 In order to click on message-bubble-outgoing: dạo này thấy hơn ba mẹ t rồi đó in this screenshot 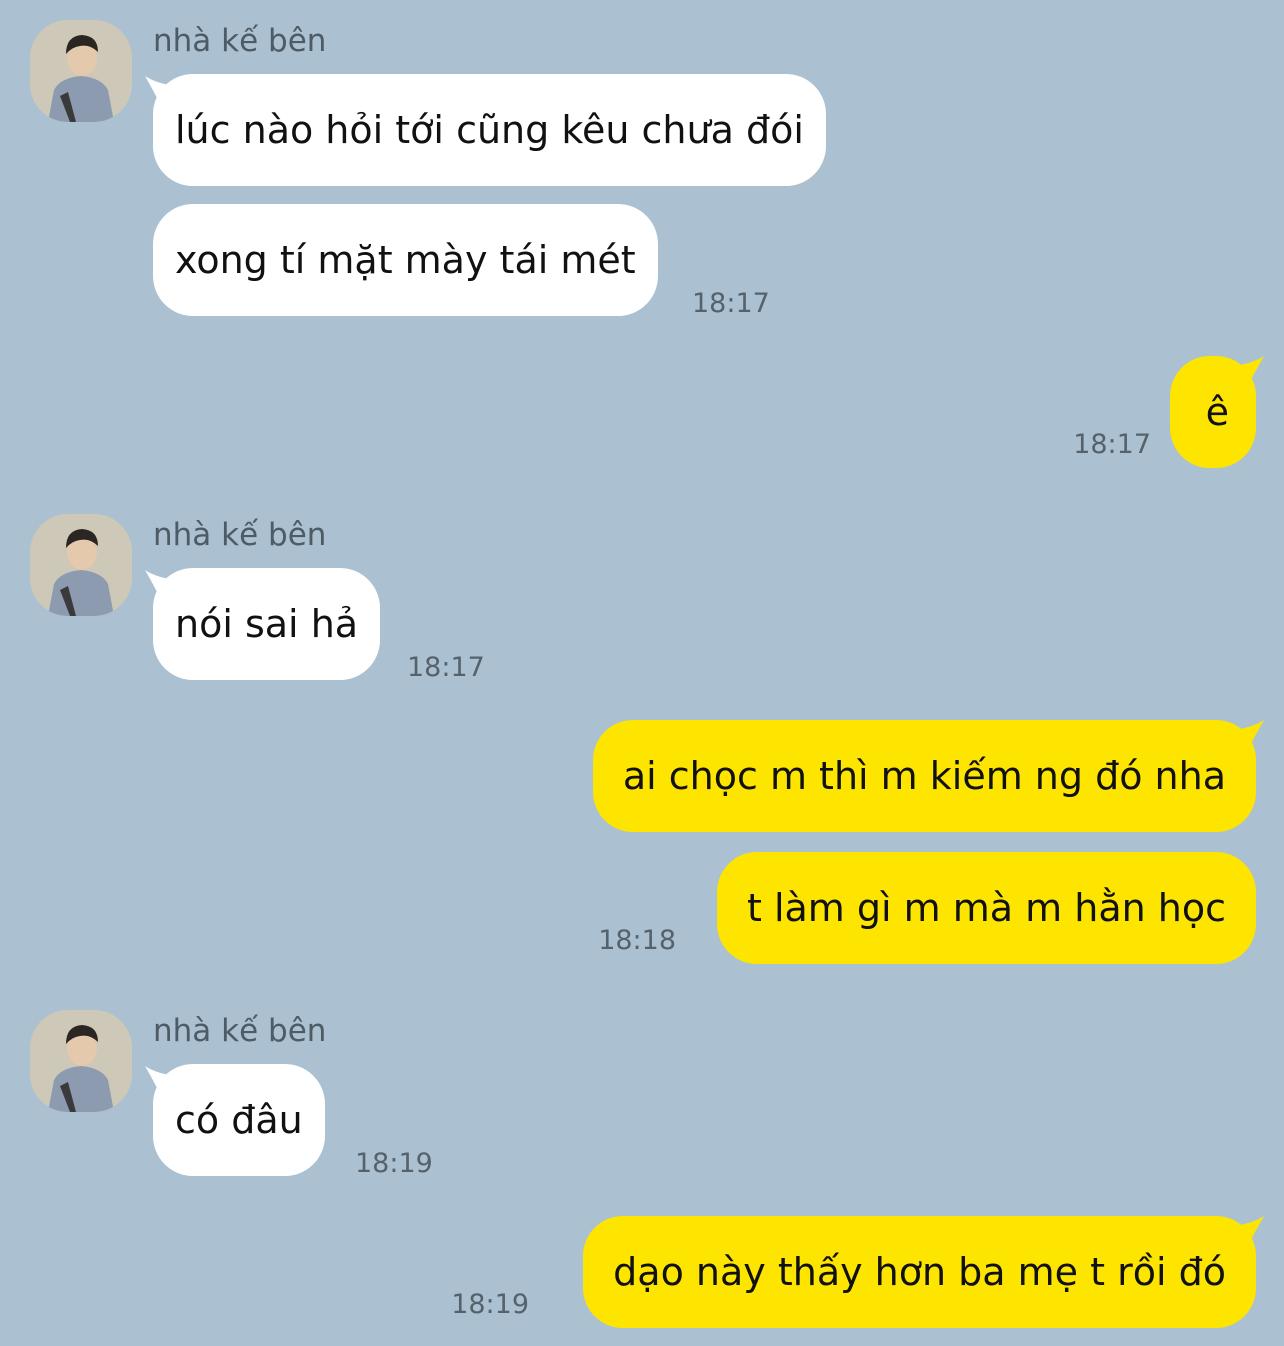, I will do `click(919, 1272)`.